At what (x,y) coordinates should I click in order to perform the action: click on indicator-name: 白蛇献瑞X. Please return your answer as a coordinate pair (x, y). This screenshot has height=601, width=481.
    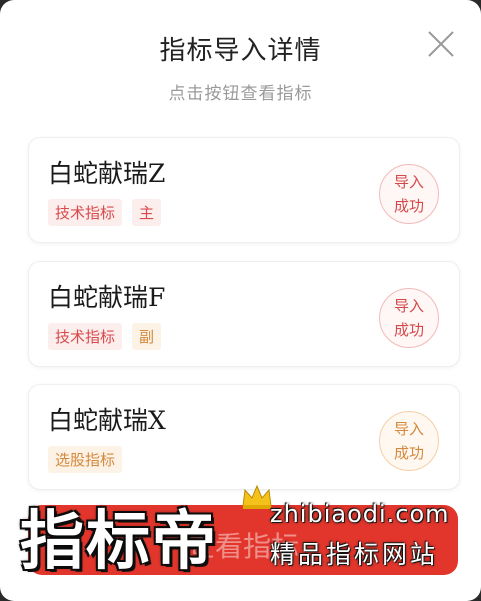
    Looking at the image, I should click on (107, 420).